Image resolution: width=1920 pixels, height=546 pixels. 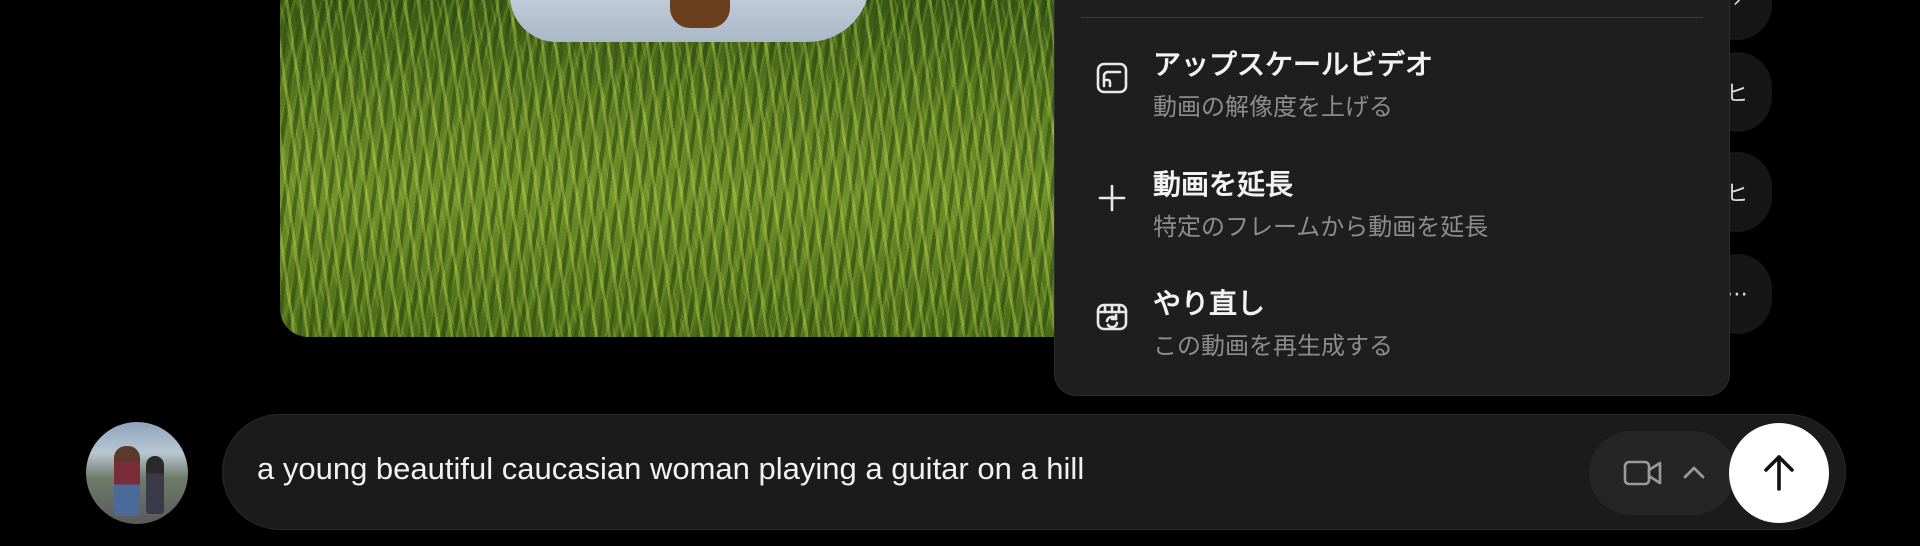 What do you see at coordinates (700, 14) in the screenshot?
I see `video-frame-foot` at bounding box center [700, 14].